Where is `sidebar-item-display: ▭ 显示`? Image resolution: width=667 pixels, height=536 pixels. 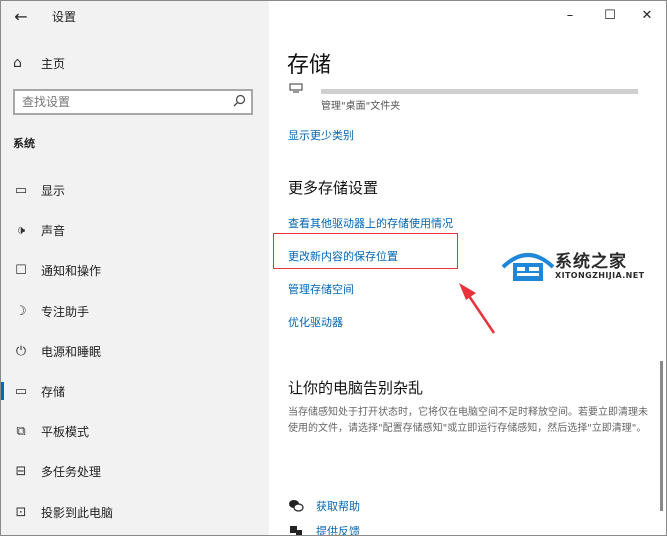 sidebar-item-display: ▭ 显示 is located at coordinates (135, 190).